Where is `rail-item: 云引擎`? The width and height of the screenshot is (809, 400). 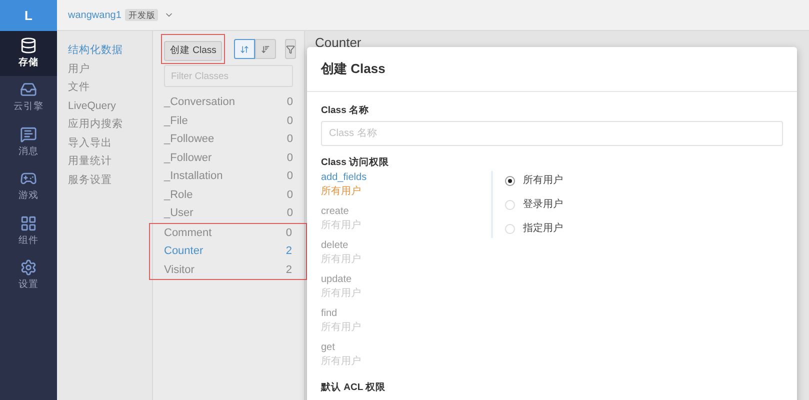
rail-item: 云引擎 is located at coordinates (28, 98).